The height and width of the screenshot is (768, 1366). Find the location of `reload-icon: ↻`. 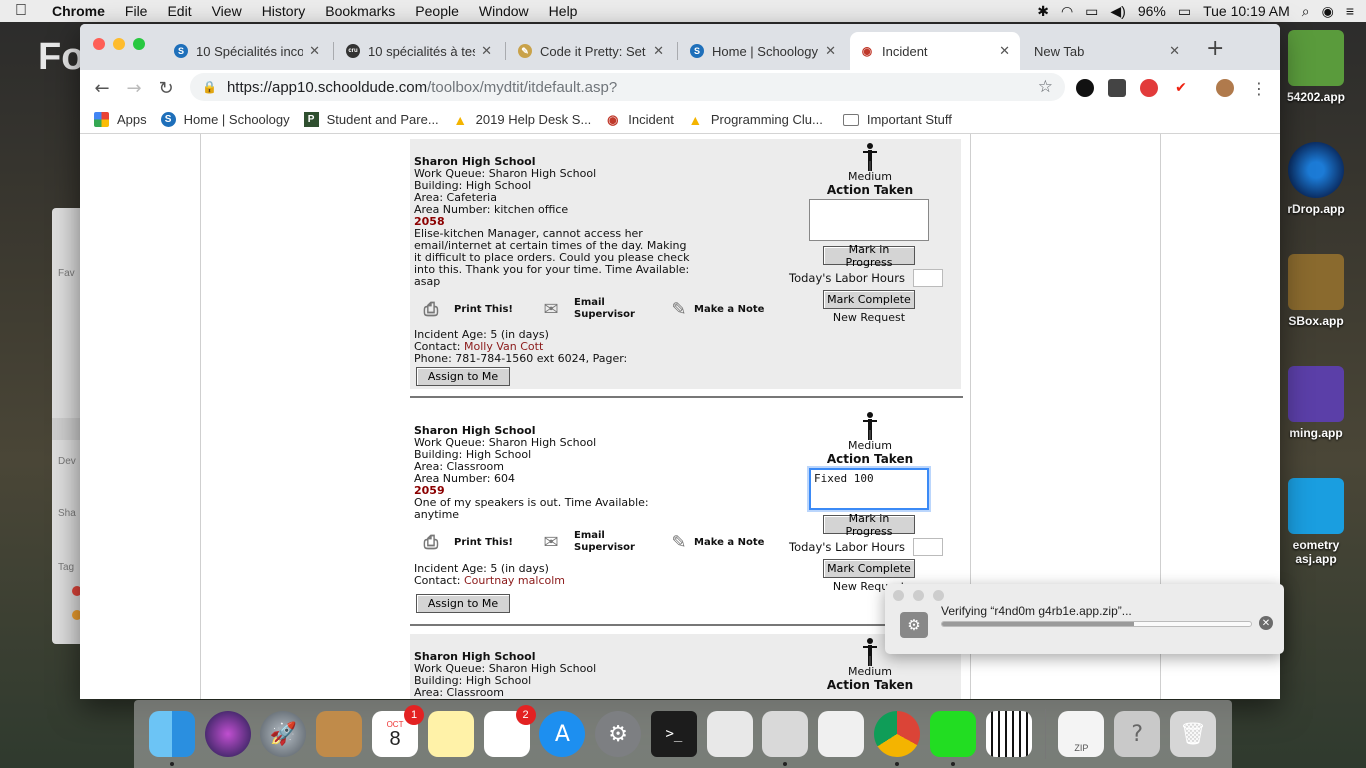

reload-icon: ↻ is located at coordinates (166, 88).